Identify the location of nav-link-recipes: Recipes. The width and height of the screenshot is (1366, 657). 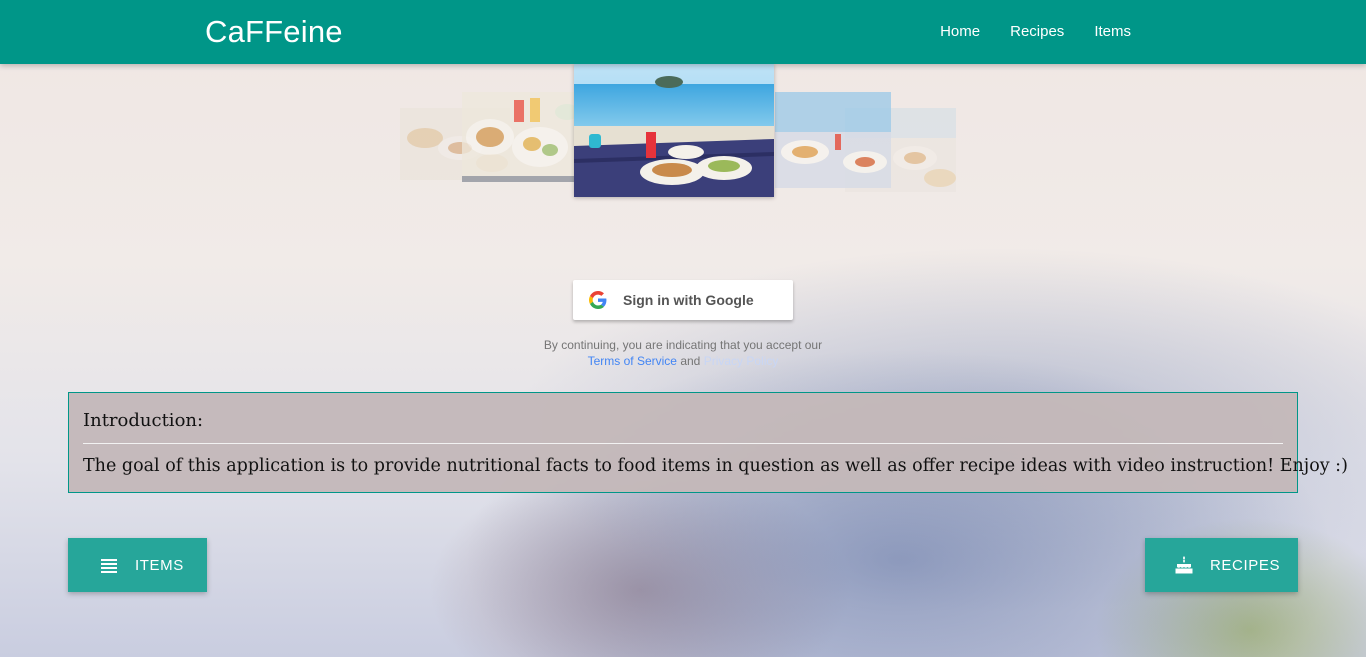
(1037, 32).